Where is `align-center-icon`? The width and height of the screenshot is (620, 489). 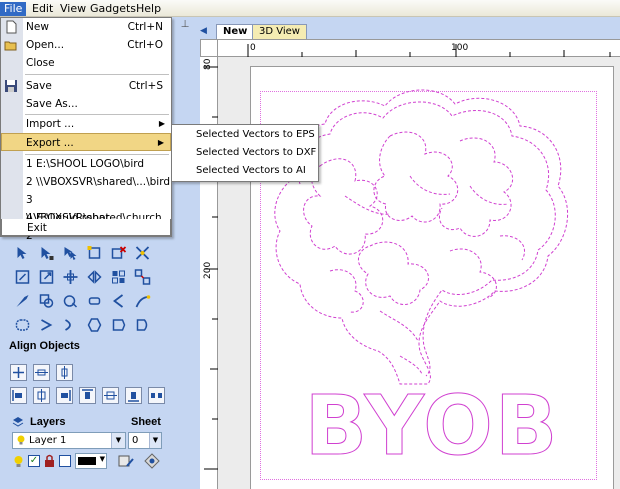 align-center-icon is located at coordinates (18, 372).